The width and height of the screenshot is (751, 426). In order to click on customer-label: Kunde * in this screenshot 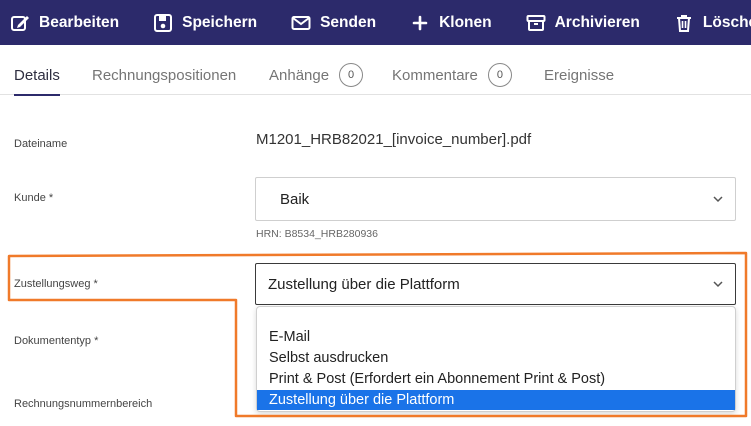, I will do `click(34, 198)`.